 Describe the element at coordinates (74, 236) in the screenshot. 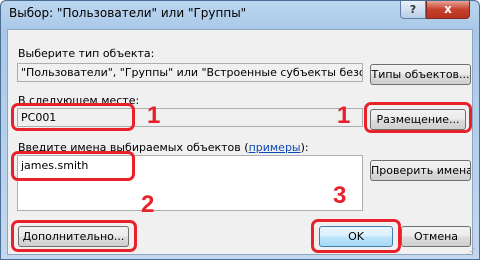

I see `advanced-button-highlight` at that location.